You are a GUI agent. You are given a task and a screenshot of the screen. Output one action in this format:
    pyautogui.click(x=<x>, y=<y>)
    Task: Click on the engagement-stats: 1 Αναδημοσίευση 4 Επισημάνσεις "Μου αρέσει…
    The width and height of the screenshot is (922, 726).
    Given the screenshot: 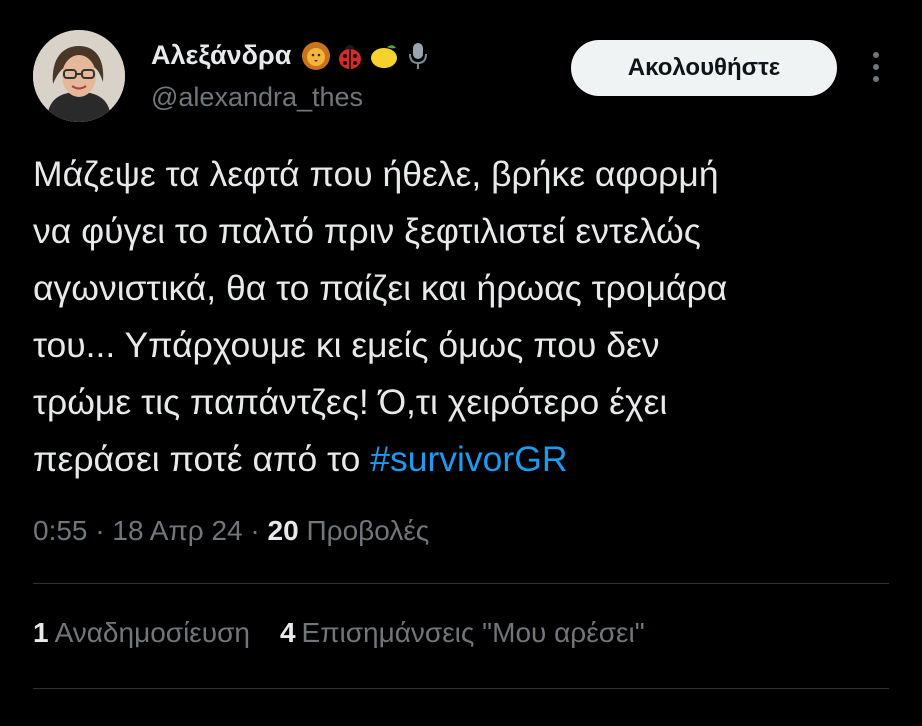 What is the action you would take?
    pyautogui.click(x=339, y=633)
    